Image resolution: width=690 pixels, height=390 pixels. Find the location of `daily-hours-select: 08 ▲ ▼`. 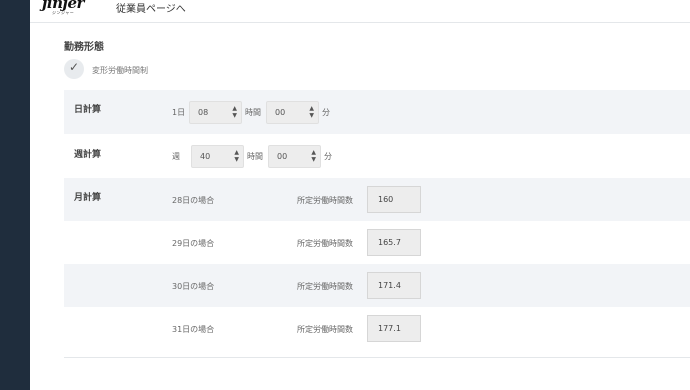

daily-hours-select: 08 ▲ ▼ is located at coordinates (215, 112).